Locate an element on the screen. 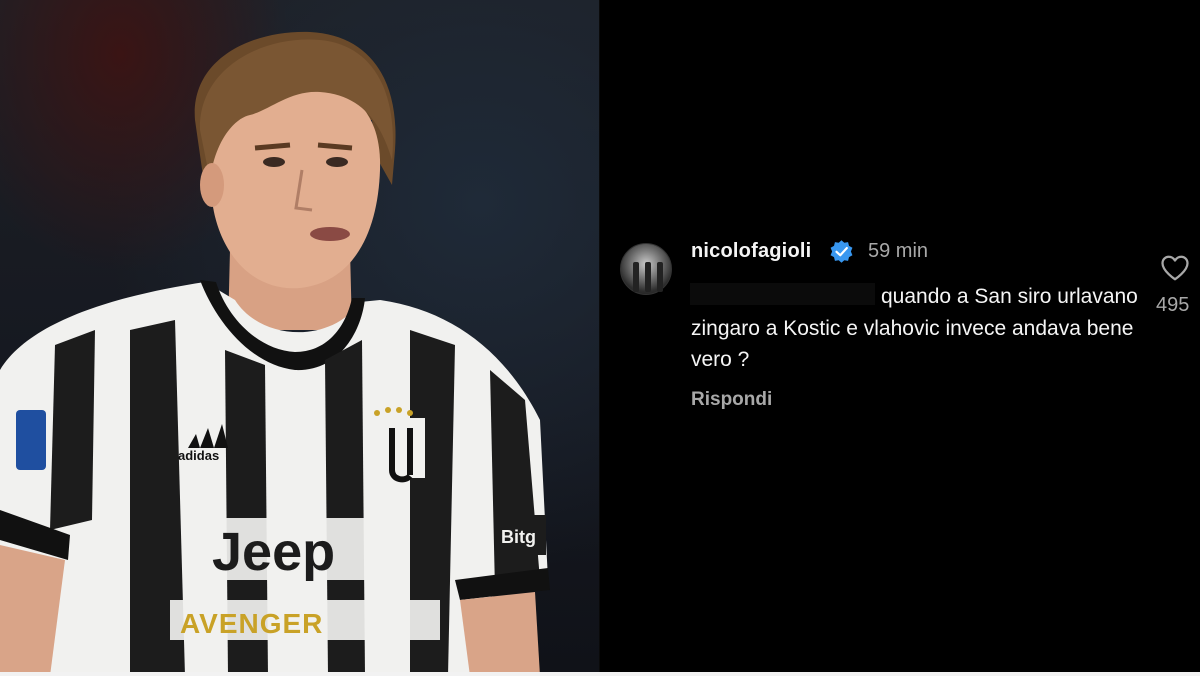  jersey-brand-text: adidas is located at coordinates (198, 455).